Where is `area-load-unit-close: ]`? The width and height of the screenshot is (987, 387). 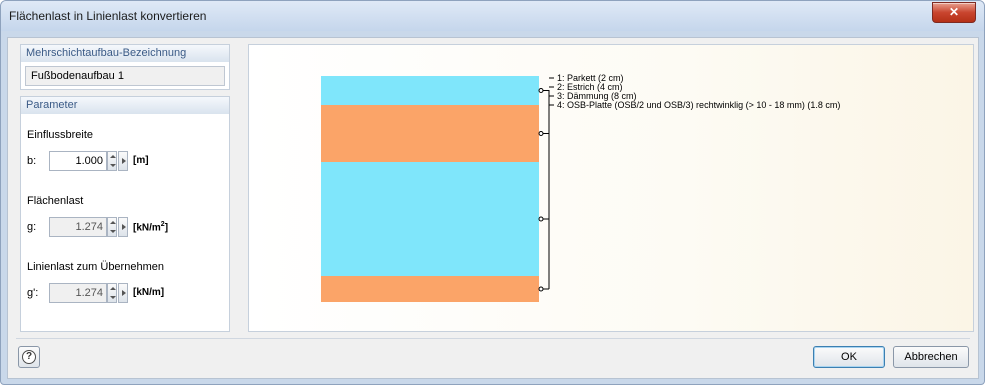
area-load-unit-close: ] is located at coordinates (166, 228).